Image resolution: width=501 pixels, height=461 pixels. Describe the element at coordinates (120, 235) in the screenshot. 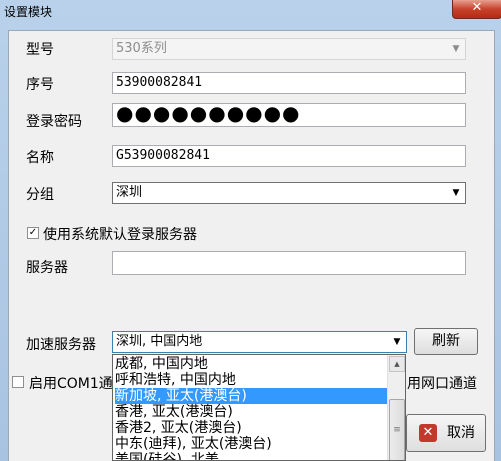

I see `default-server-label: 使用系统默认登录服务器` at that location.